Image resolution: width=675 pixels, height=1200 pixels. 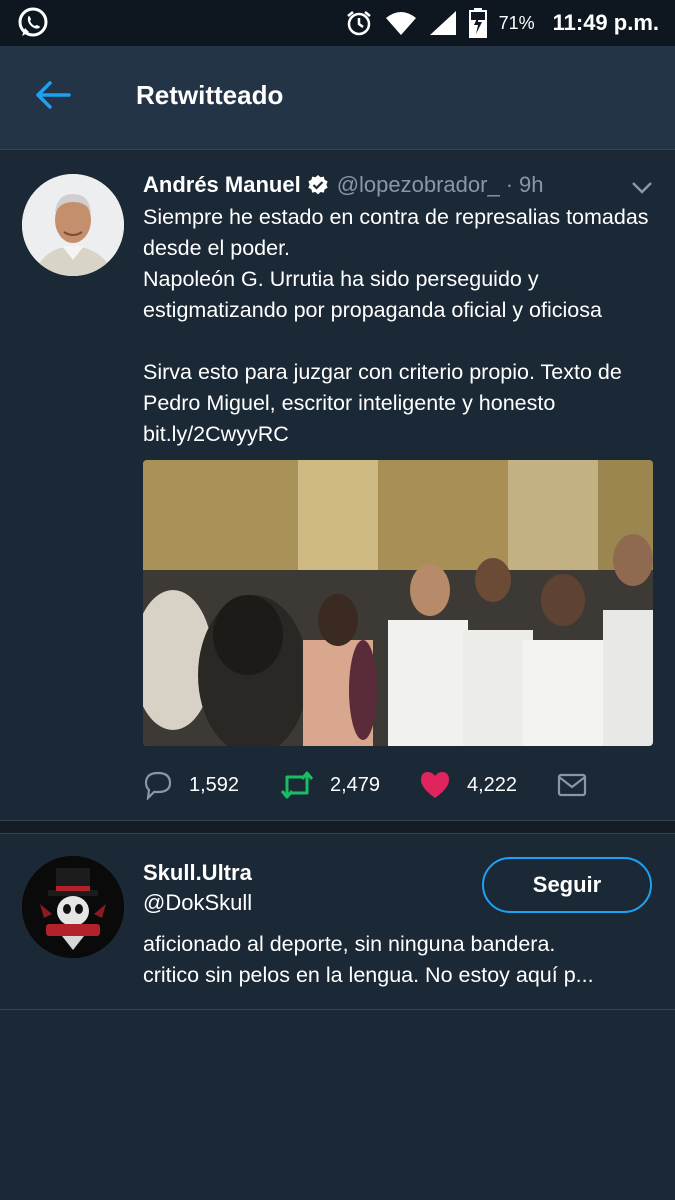 I want to click on like-button: 4,222, so click(x=468, y=785).